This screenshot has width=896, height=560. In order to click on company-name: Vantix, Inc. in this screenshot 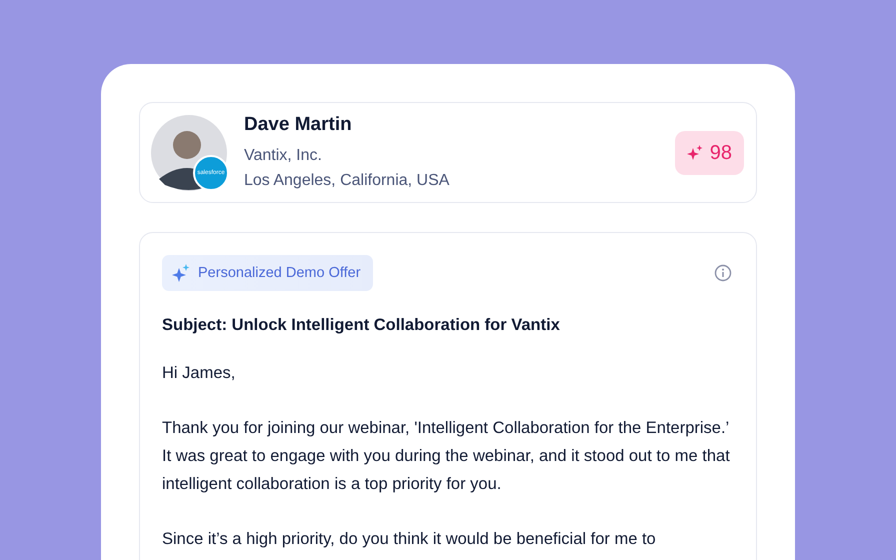, I will do `click(283, 156)`.